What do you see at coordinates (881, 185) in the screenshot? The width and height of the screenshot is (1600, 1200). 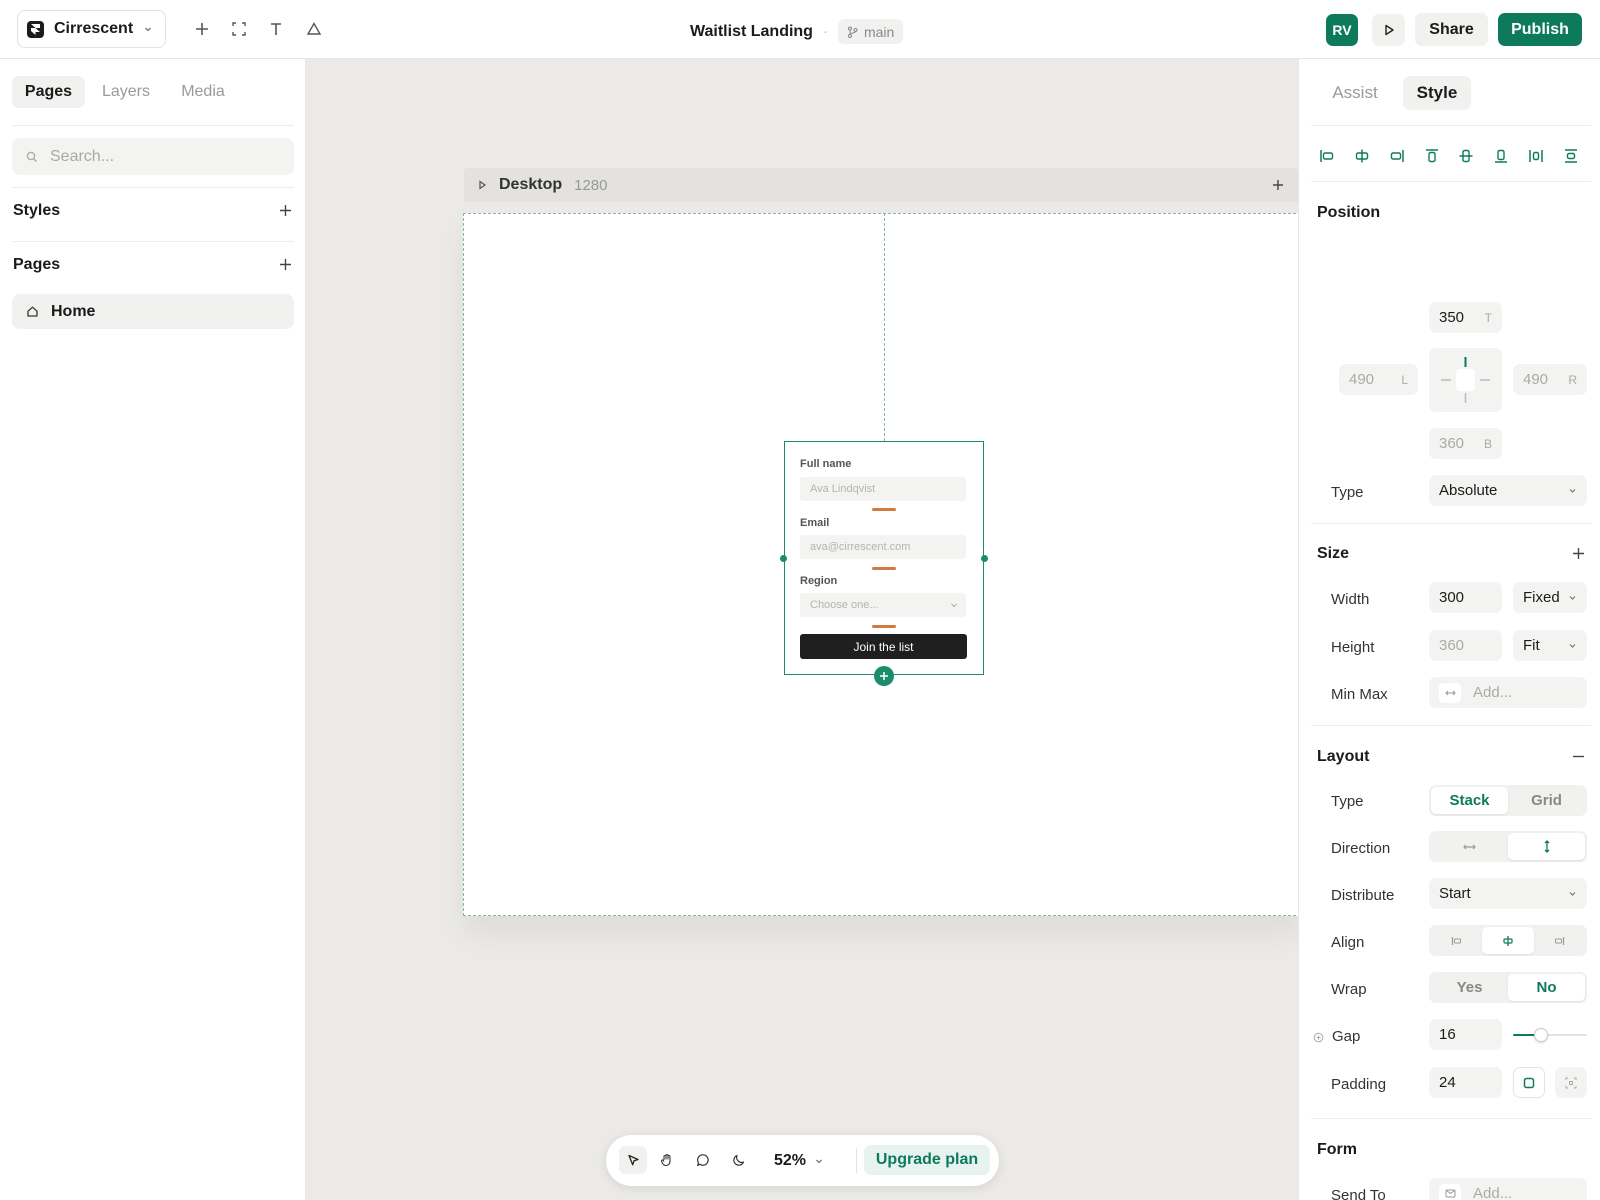 I see `frame-header: Desktop 1280` at bounding box center [881, 185].